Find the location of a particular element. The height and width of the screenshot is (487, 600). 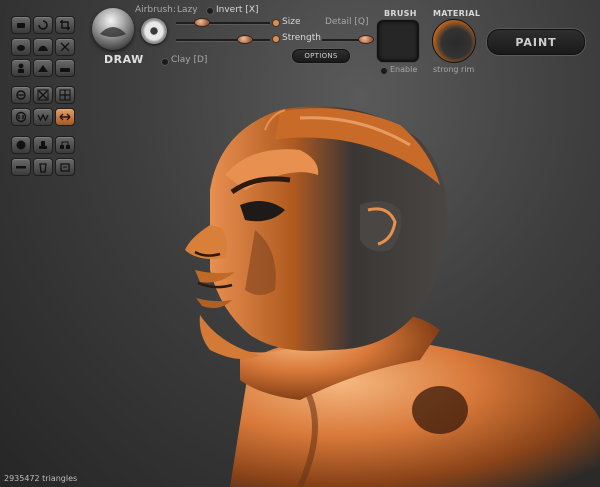

triangle-count: 2935472 triangles is located at coordinates (41, 478).